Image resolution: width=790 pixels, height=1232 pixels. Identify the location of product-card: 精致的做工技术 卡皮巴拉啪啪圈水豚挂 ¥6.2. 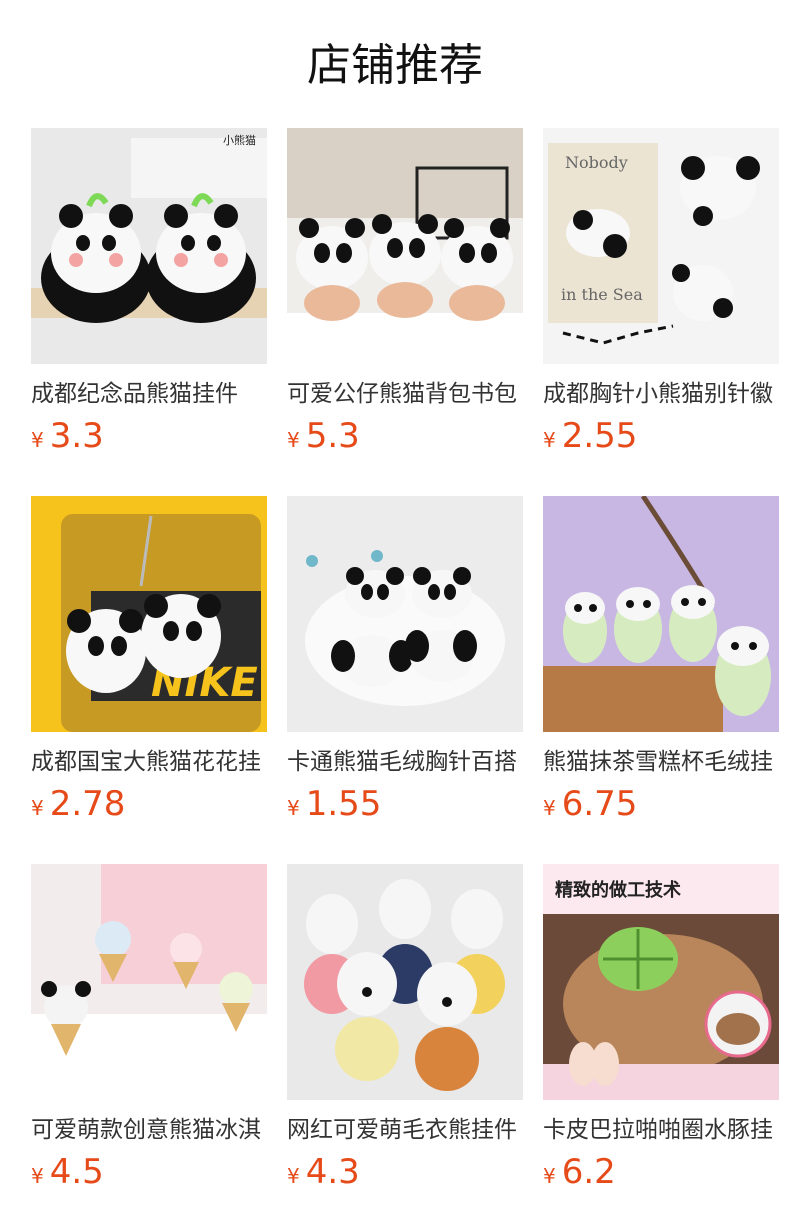
(661, 1048).